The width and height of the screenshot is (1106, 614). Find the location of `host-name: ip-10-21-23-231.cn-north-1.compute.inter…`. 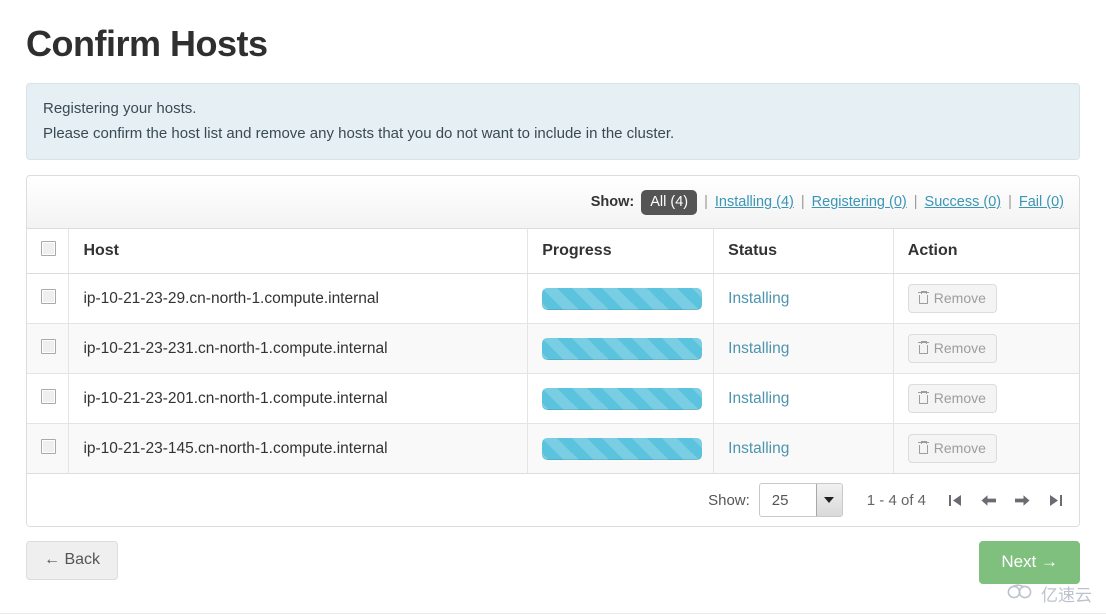

host-name: ip-10-21-23-231.cn-north-1.compute.inter… is located at coordinates (235, 348).